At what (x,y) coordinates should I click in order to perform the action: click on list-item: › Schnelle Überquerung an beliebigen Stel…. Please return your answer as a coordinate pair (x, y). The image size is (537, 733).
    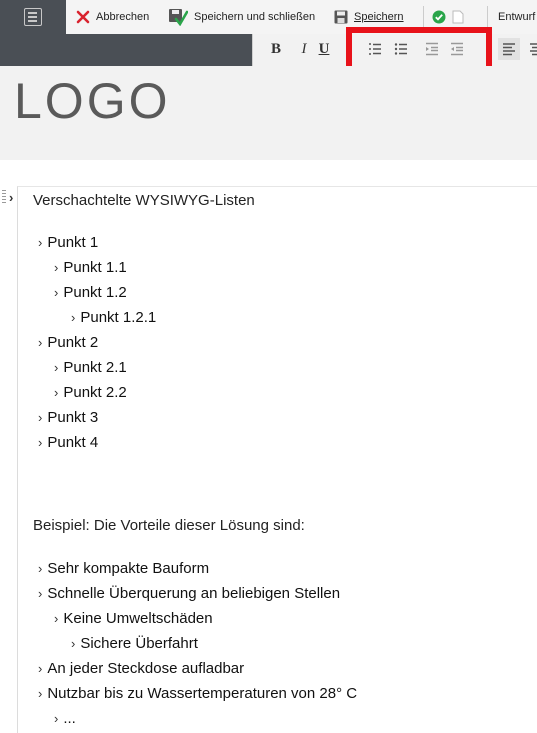
    Looking at the image, I should click on (189, 593).